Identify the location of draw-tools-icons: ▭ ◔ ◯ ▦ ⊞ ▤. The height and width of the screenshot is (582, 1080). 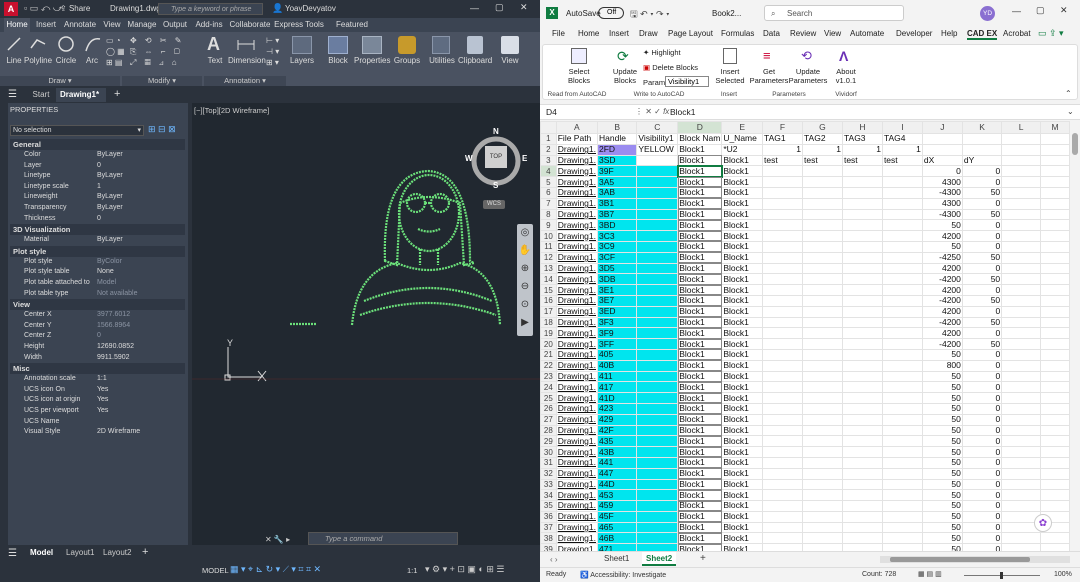
(115, 51).